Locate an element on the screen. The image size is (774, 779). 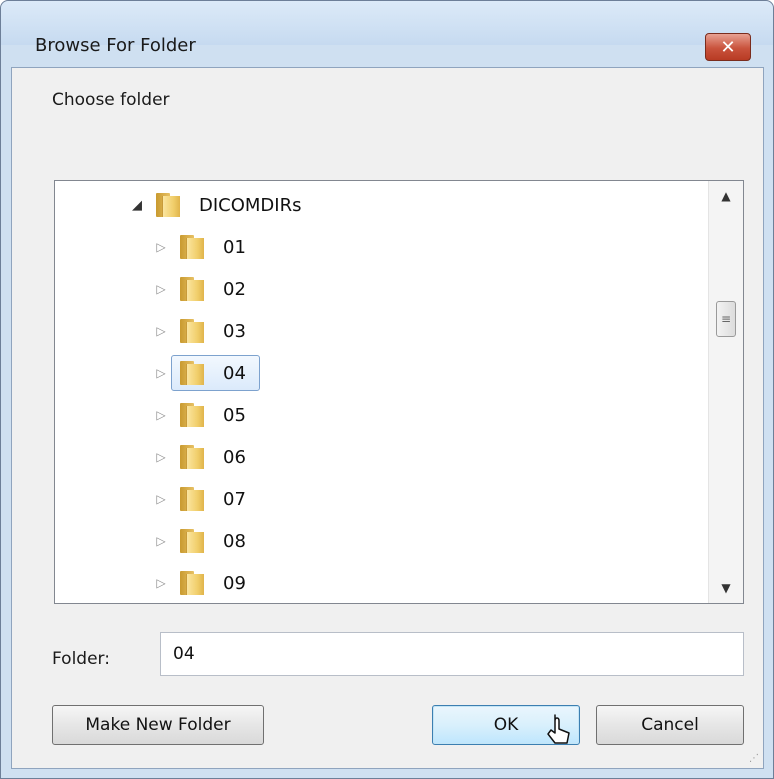
tree-item: ▷ 05 is located at coordinates (205, 415).